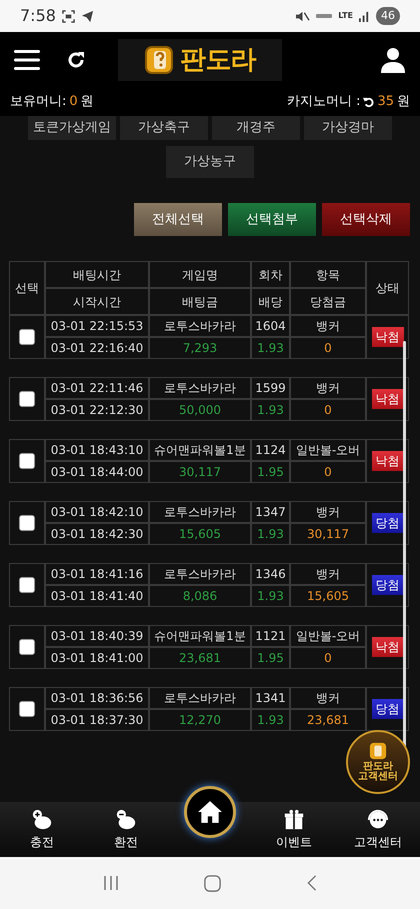 This screenshot has width=420, height=909. What do you see at coordinates (210, 162) in the screenshot?
I see `category-tab: 가상농구` at bounding box center [210, 162].